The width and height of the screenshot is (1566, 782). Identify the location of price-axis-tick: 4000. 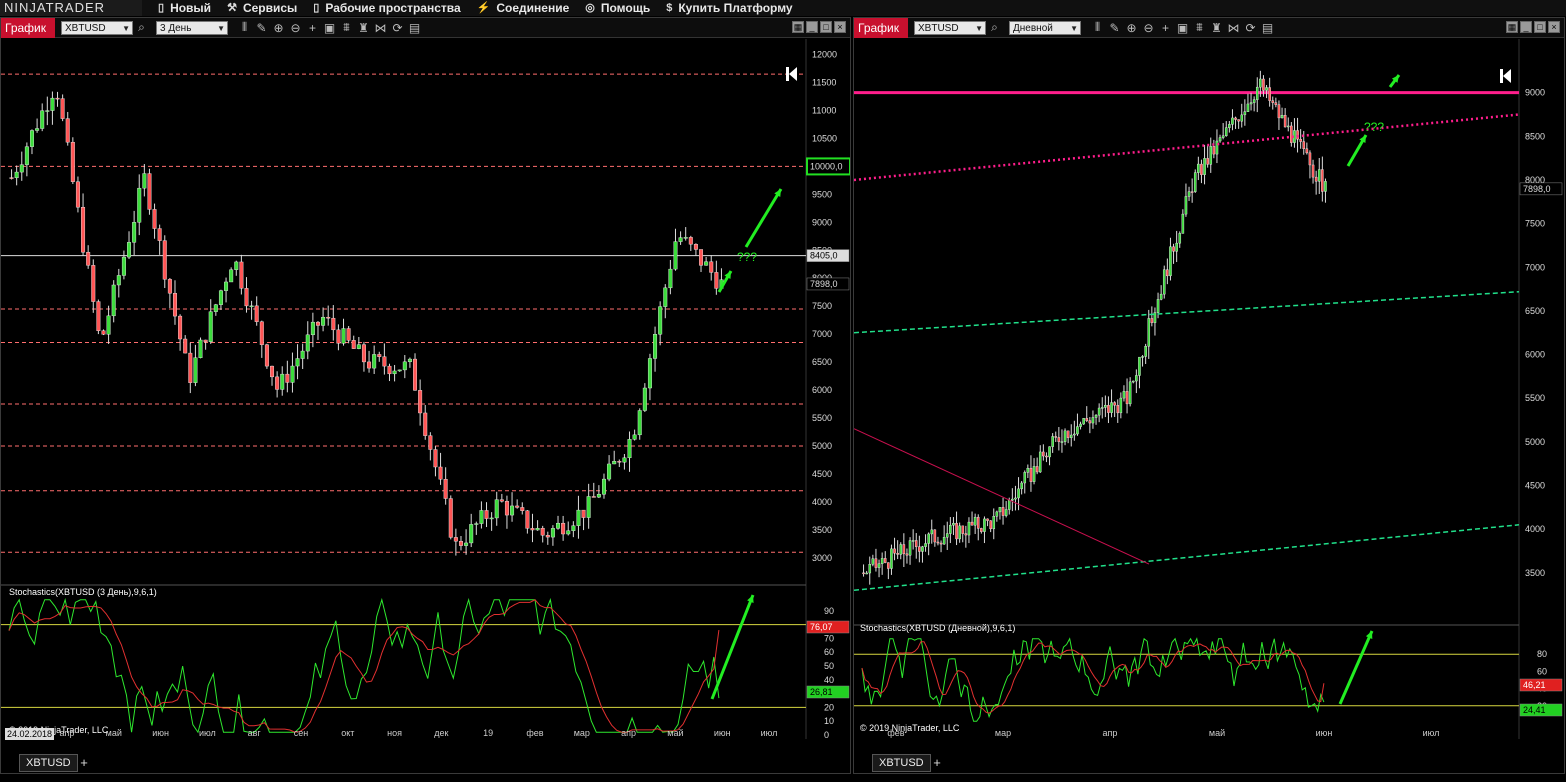
(822, 502).